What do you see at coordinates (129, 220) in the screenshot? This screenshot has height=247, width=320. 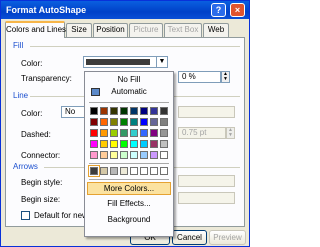 I see `background-option: Background` at bounding box center [129, 220].